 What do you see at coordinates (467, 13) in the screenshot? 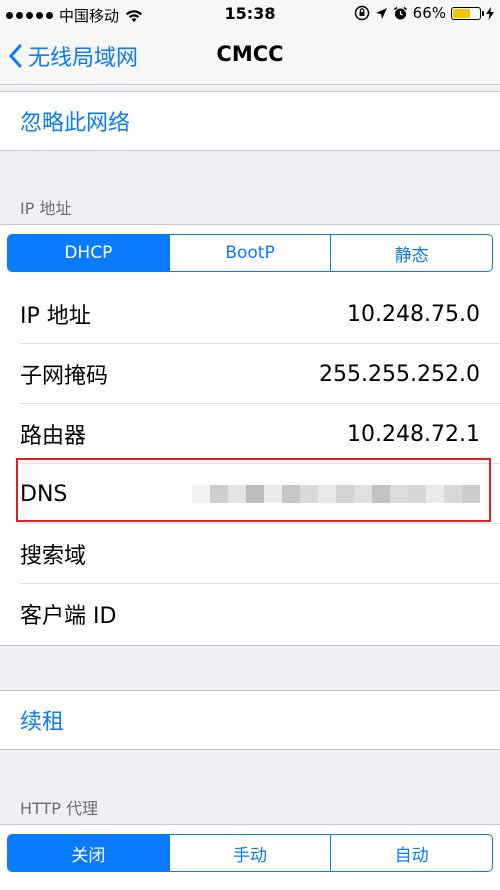
I see `battery-icon` at bounding box center [467, 13].